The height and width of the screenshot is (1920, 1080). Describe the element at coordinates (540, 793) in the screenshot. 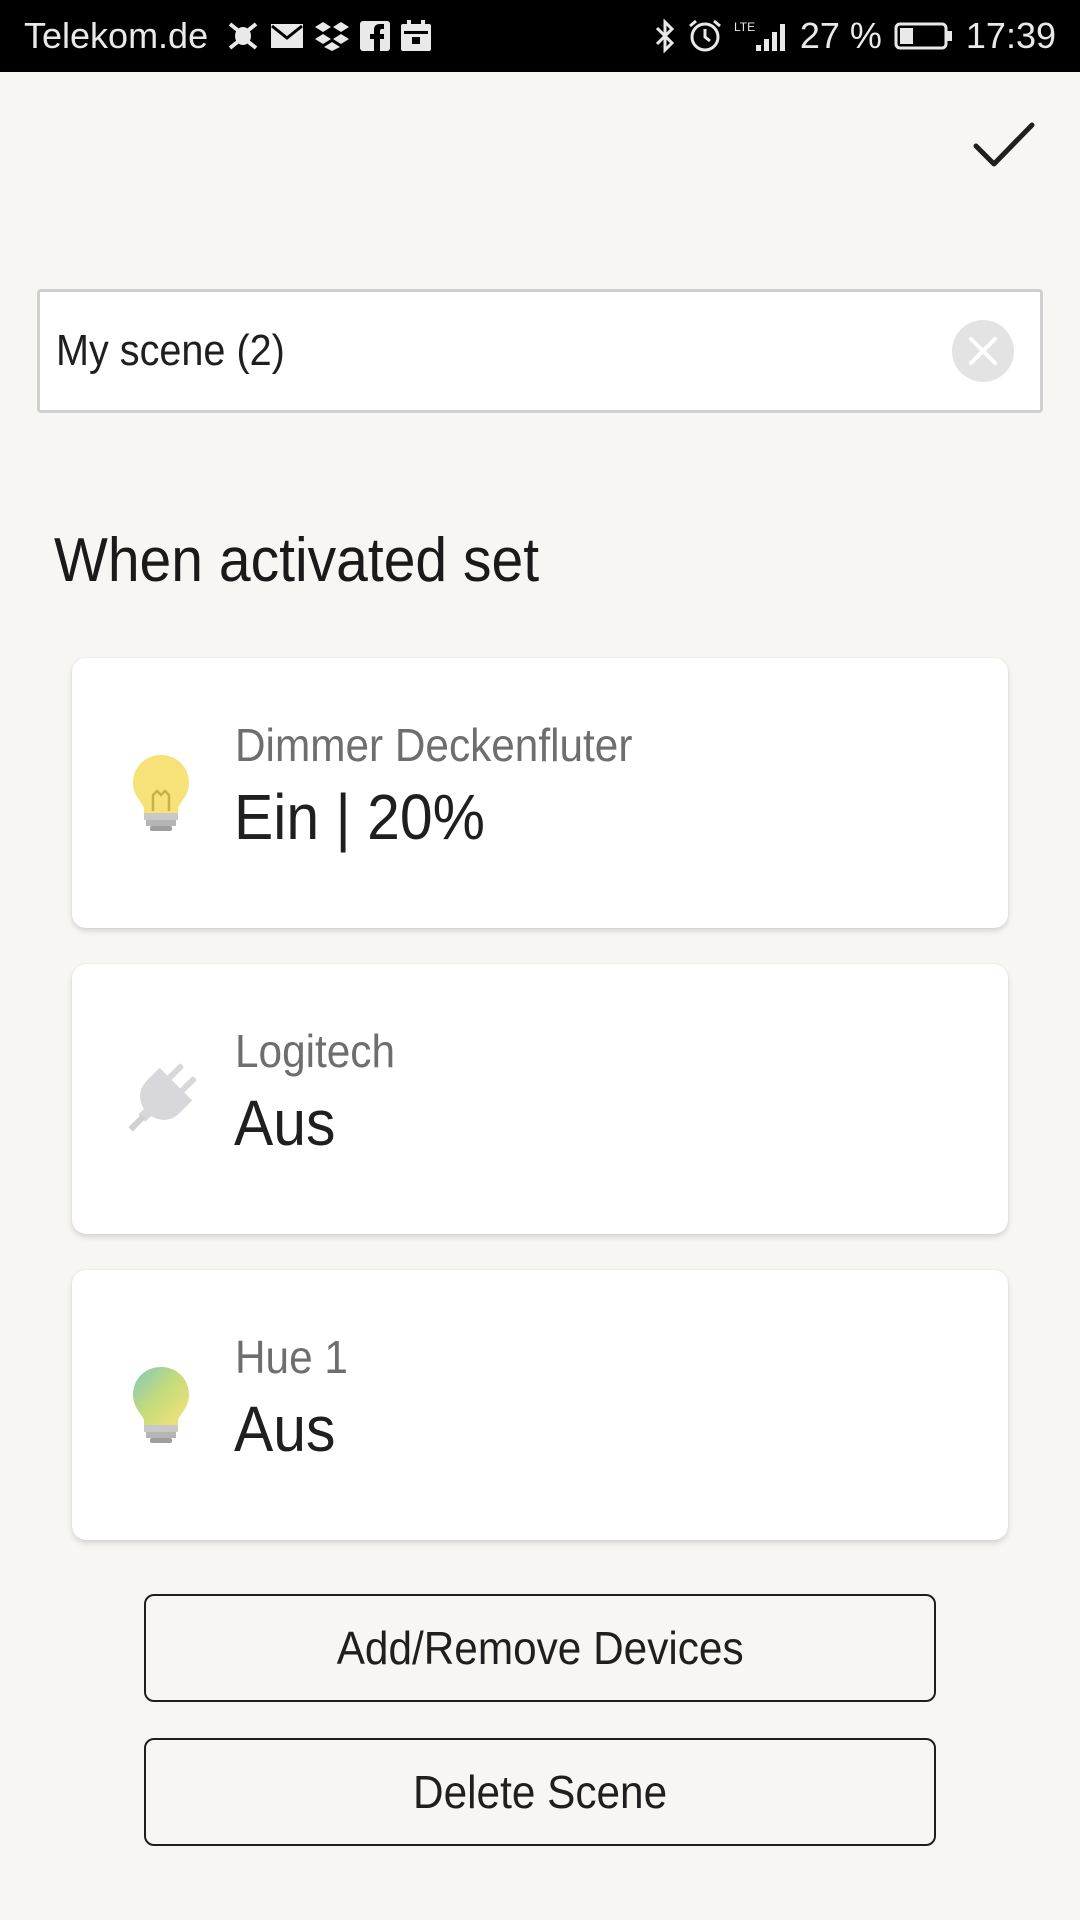

I see `device-card: Dimmer Deckenfluter Ein | 20%` at that location.